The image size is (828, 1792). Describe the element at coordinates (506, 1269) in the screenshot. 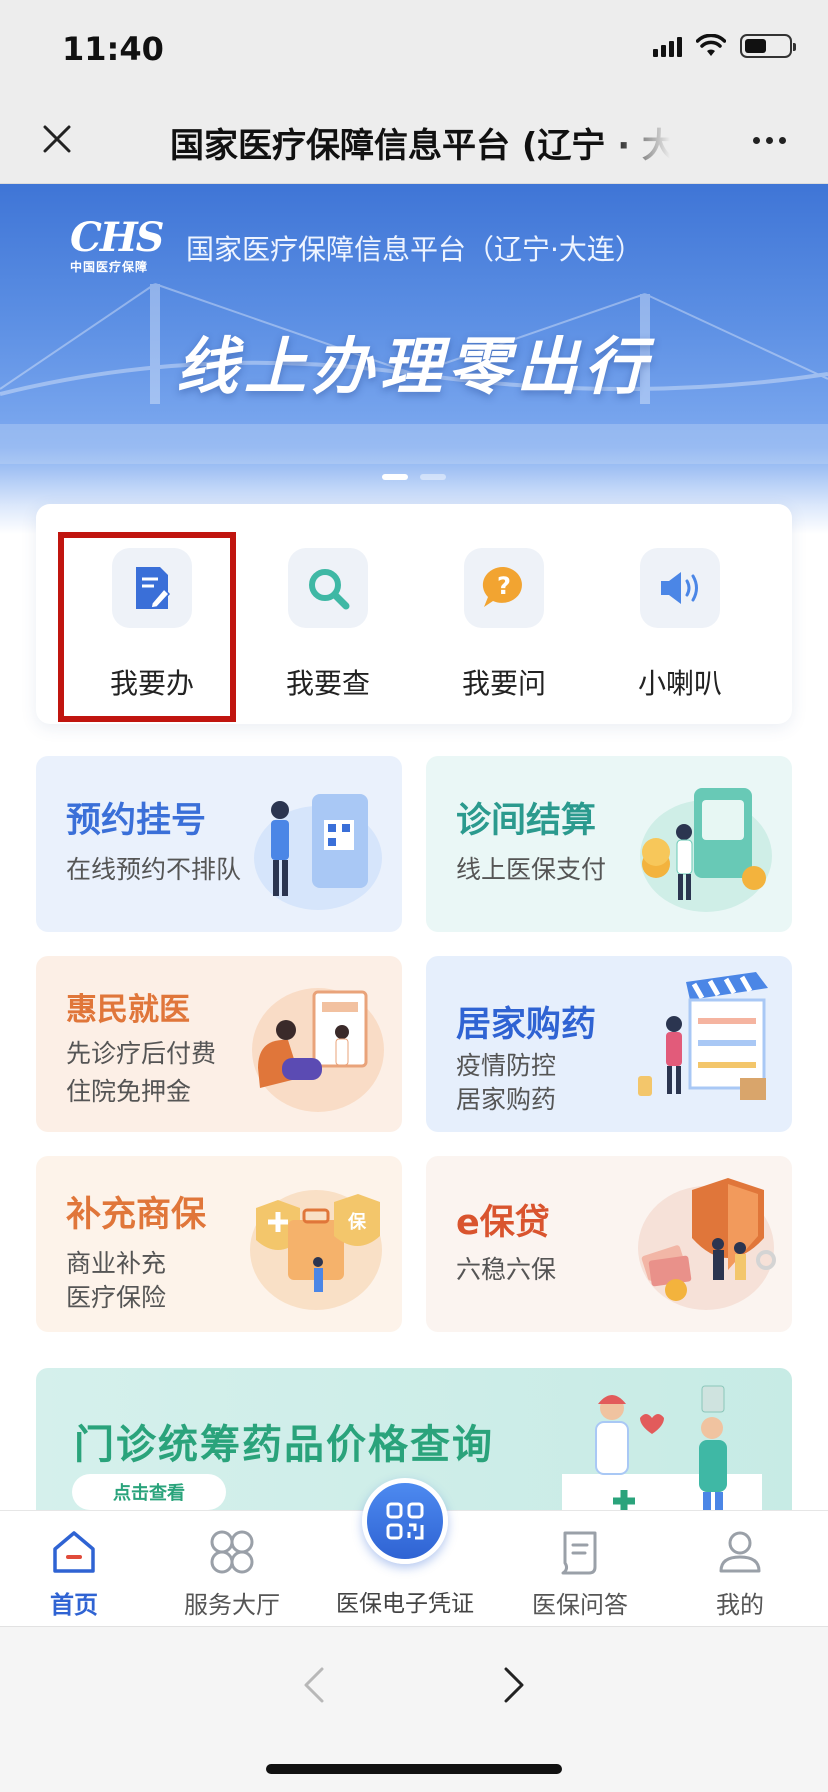

I see `tile-subtitle: 六稳六保` at that location.